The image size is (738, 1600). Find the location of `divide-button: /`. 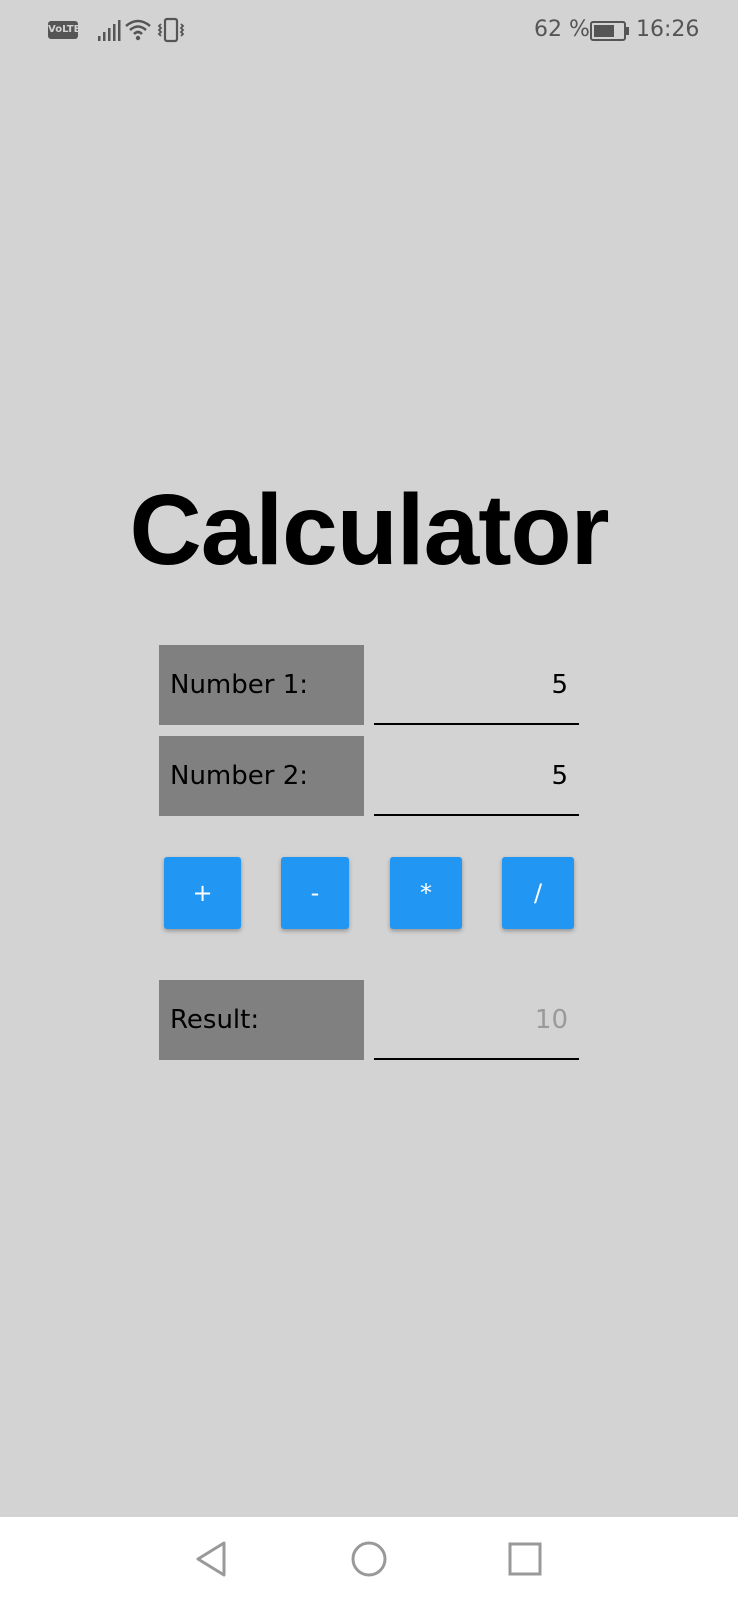

divide-button: / is located at coordinates (538, 893).